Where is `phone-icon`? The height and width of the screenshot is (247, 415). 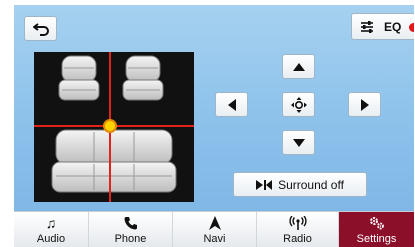 phone-icon is located at coordinates (131, 224).